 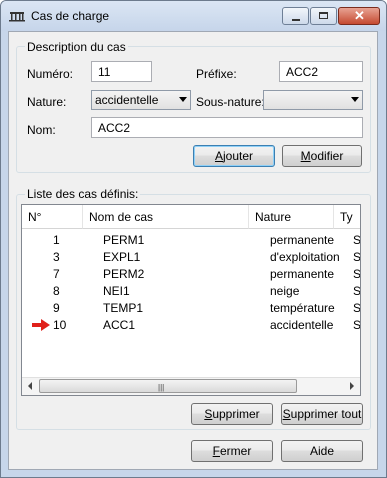 I want to click on row-num: 7, so click(x=56, y=274).